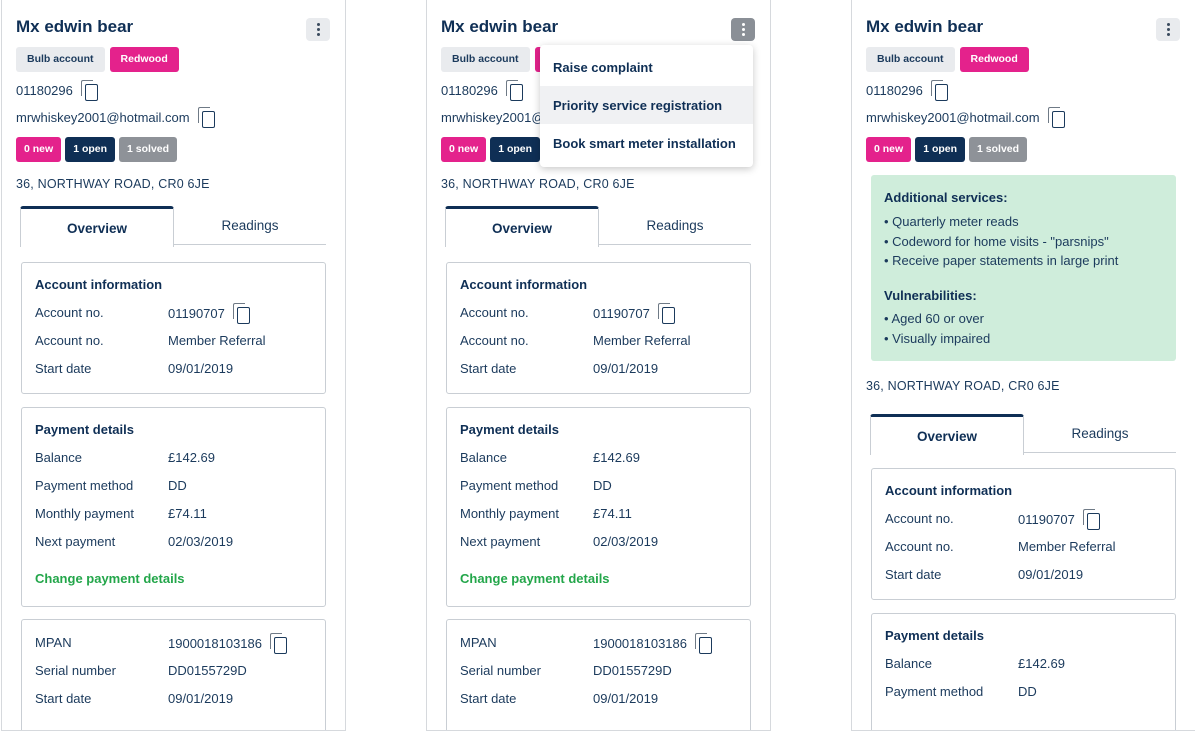  I want to click on row-label: Next payment, so click(75, 541).